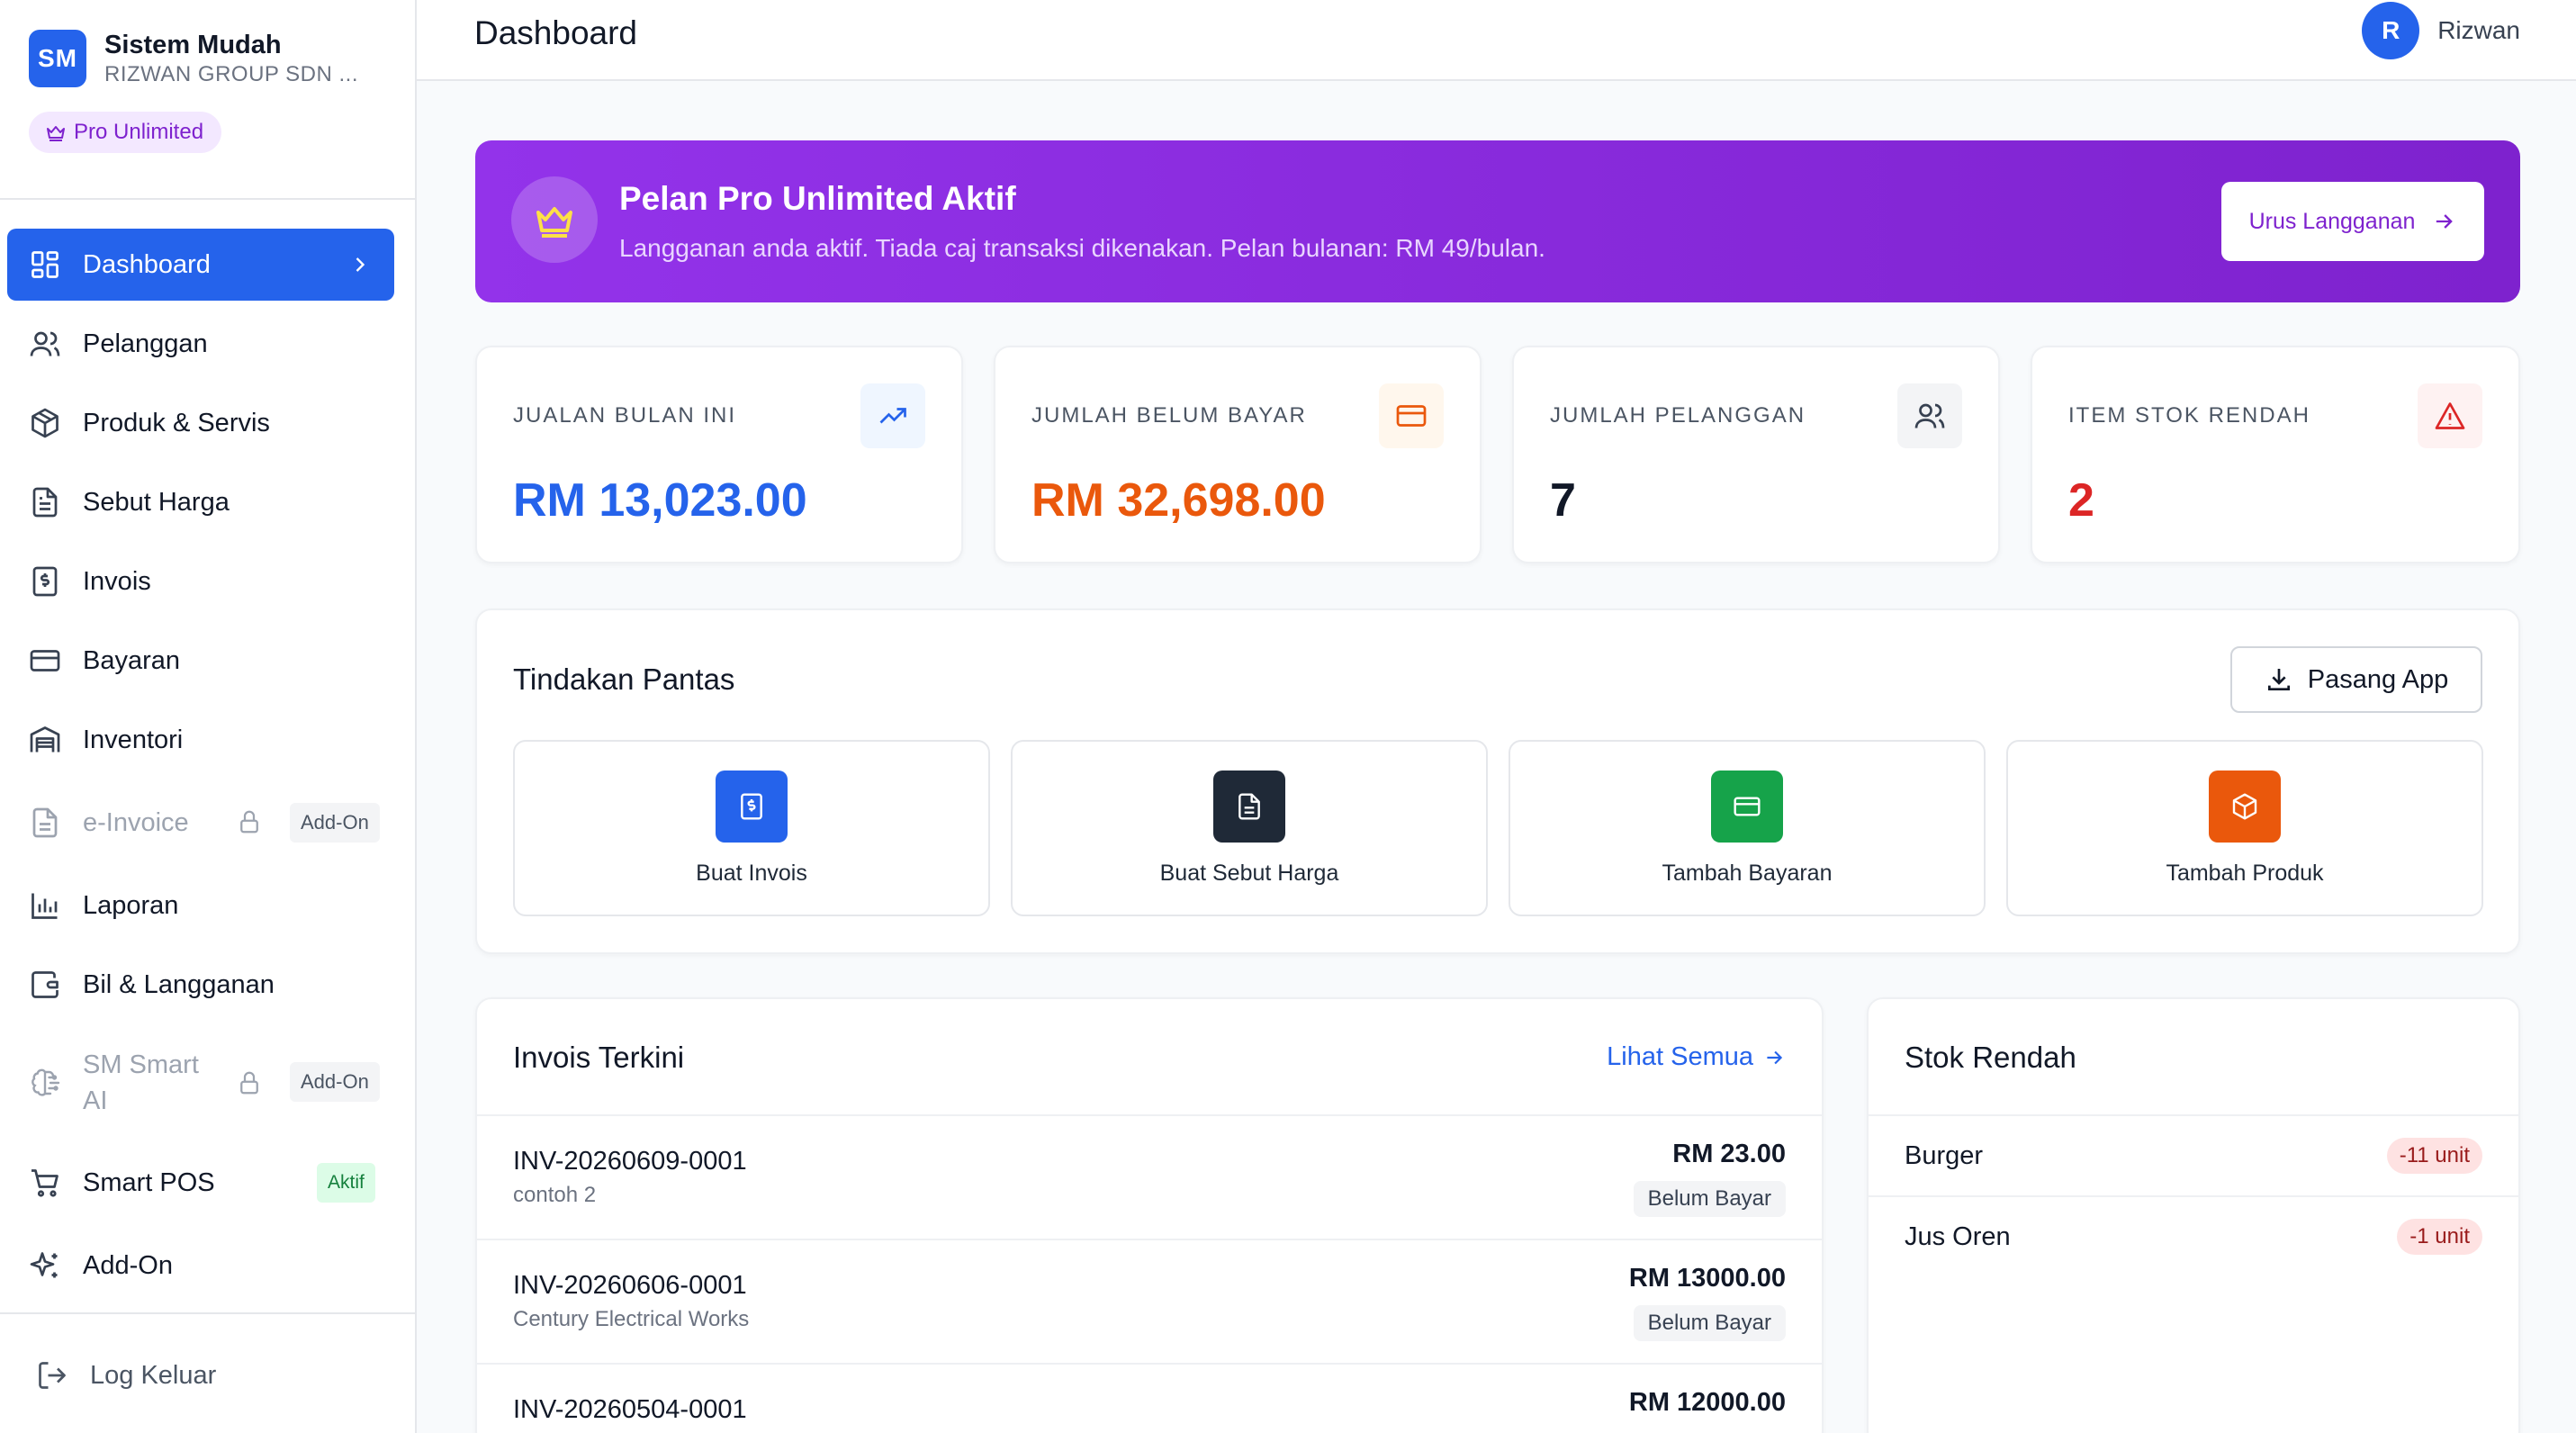 The image size is (2576, 1433). I want to click on sidebar-item-add-on: Add-On, so click(200, 1266).